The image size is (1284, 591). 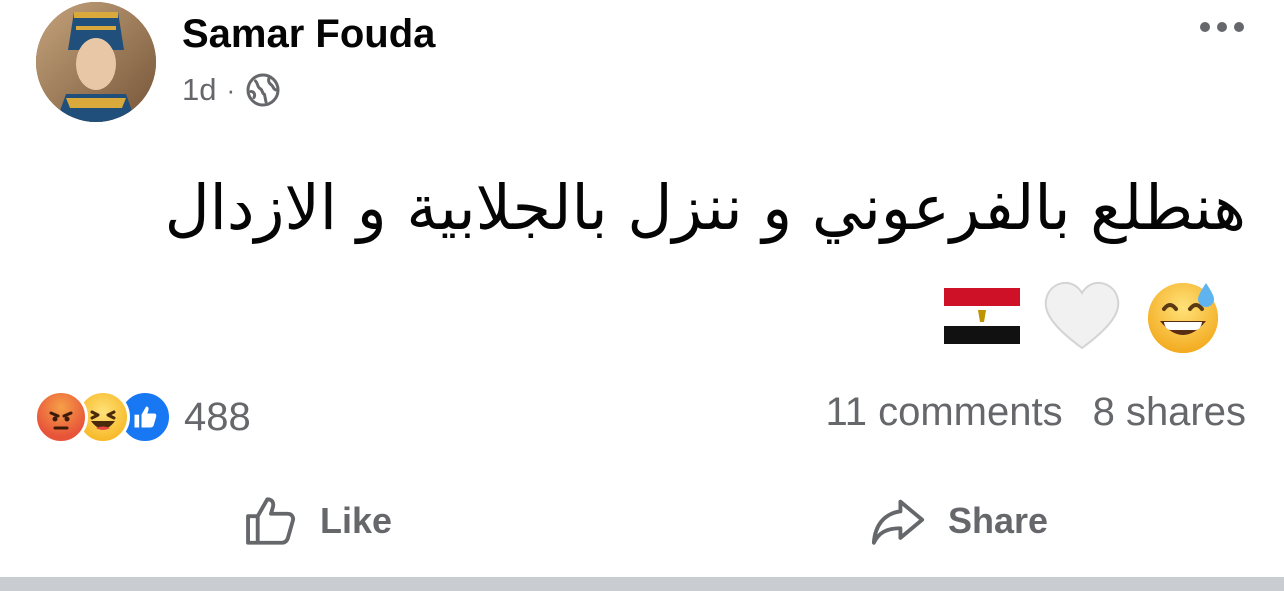 I want to click on post-divider, so click(x=642, y=584).